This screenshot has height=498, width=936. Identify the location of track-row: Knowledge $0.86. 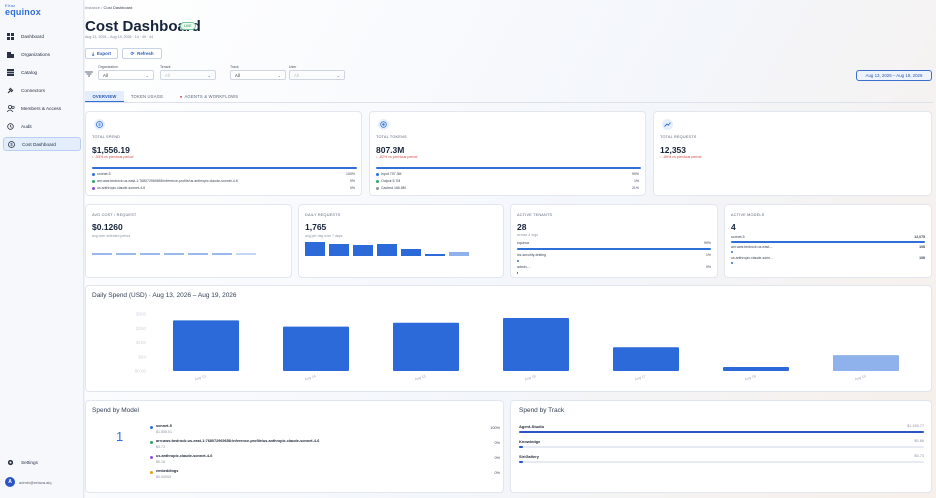
(721, 445).